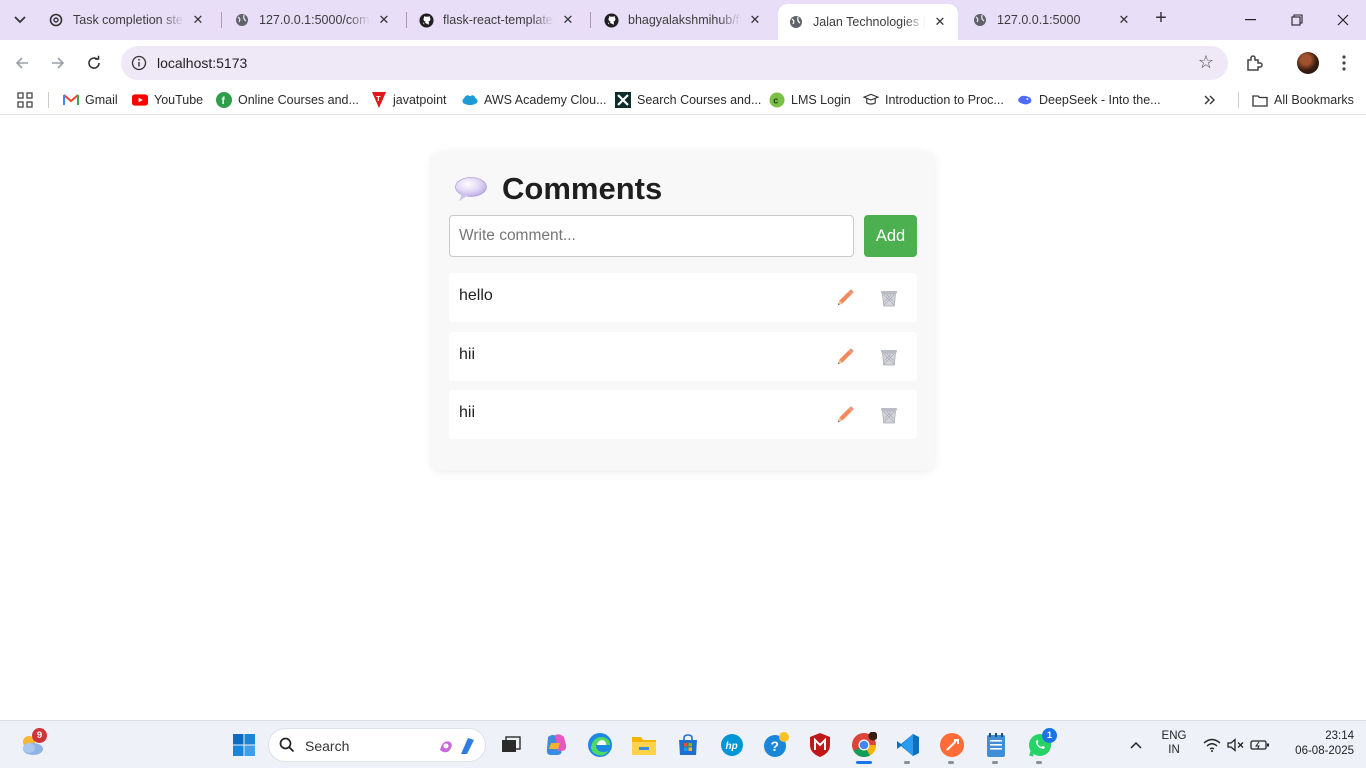  I want to click on add-comment-button: Add, so click(890, 236).